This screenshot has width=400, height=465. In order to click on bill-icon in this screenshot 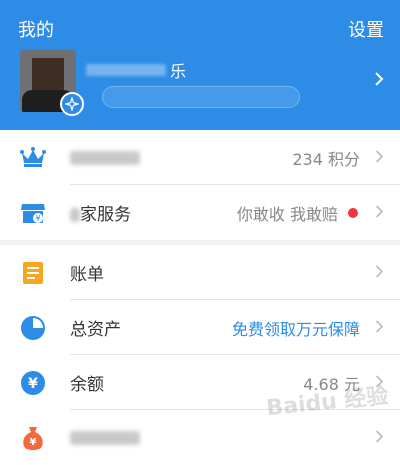, I will do `click(33, 273)`.